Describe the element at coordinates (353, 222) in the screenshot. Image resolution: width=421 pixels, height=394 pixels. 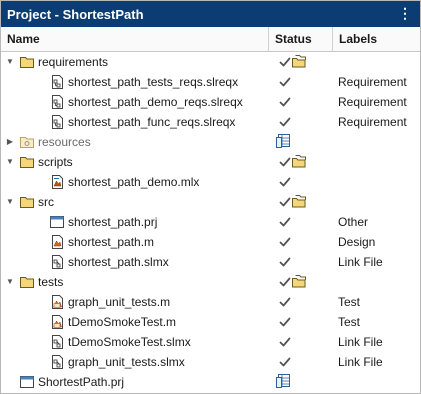
I see `label-cell: Other` at that location.